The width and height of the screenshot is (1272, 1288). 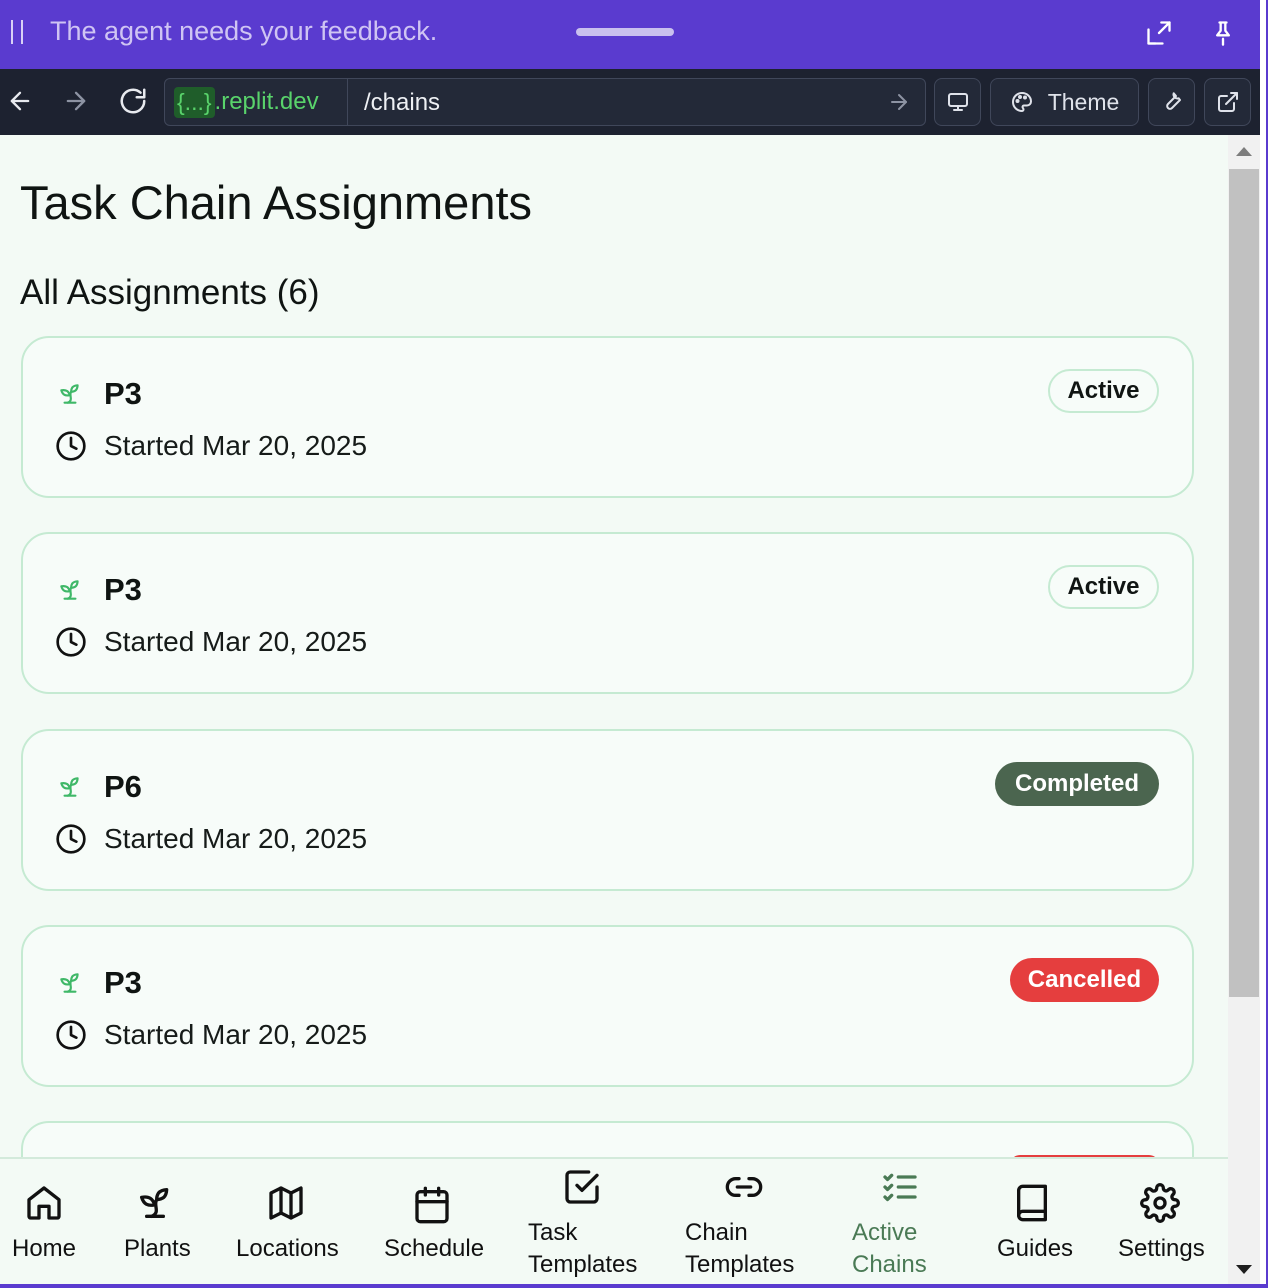 What do you see at coordinates (1034, 1223) in the screenshot?
I see `nav-guides: Guides` at bounding box center [1034, 1223].